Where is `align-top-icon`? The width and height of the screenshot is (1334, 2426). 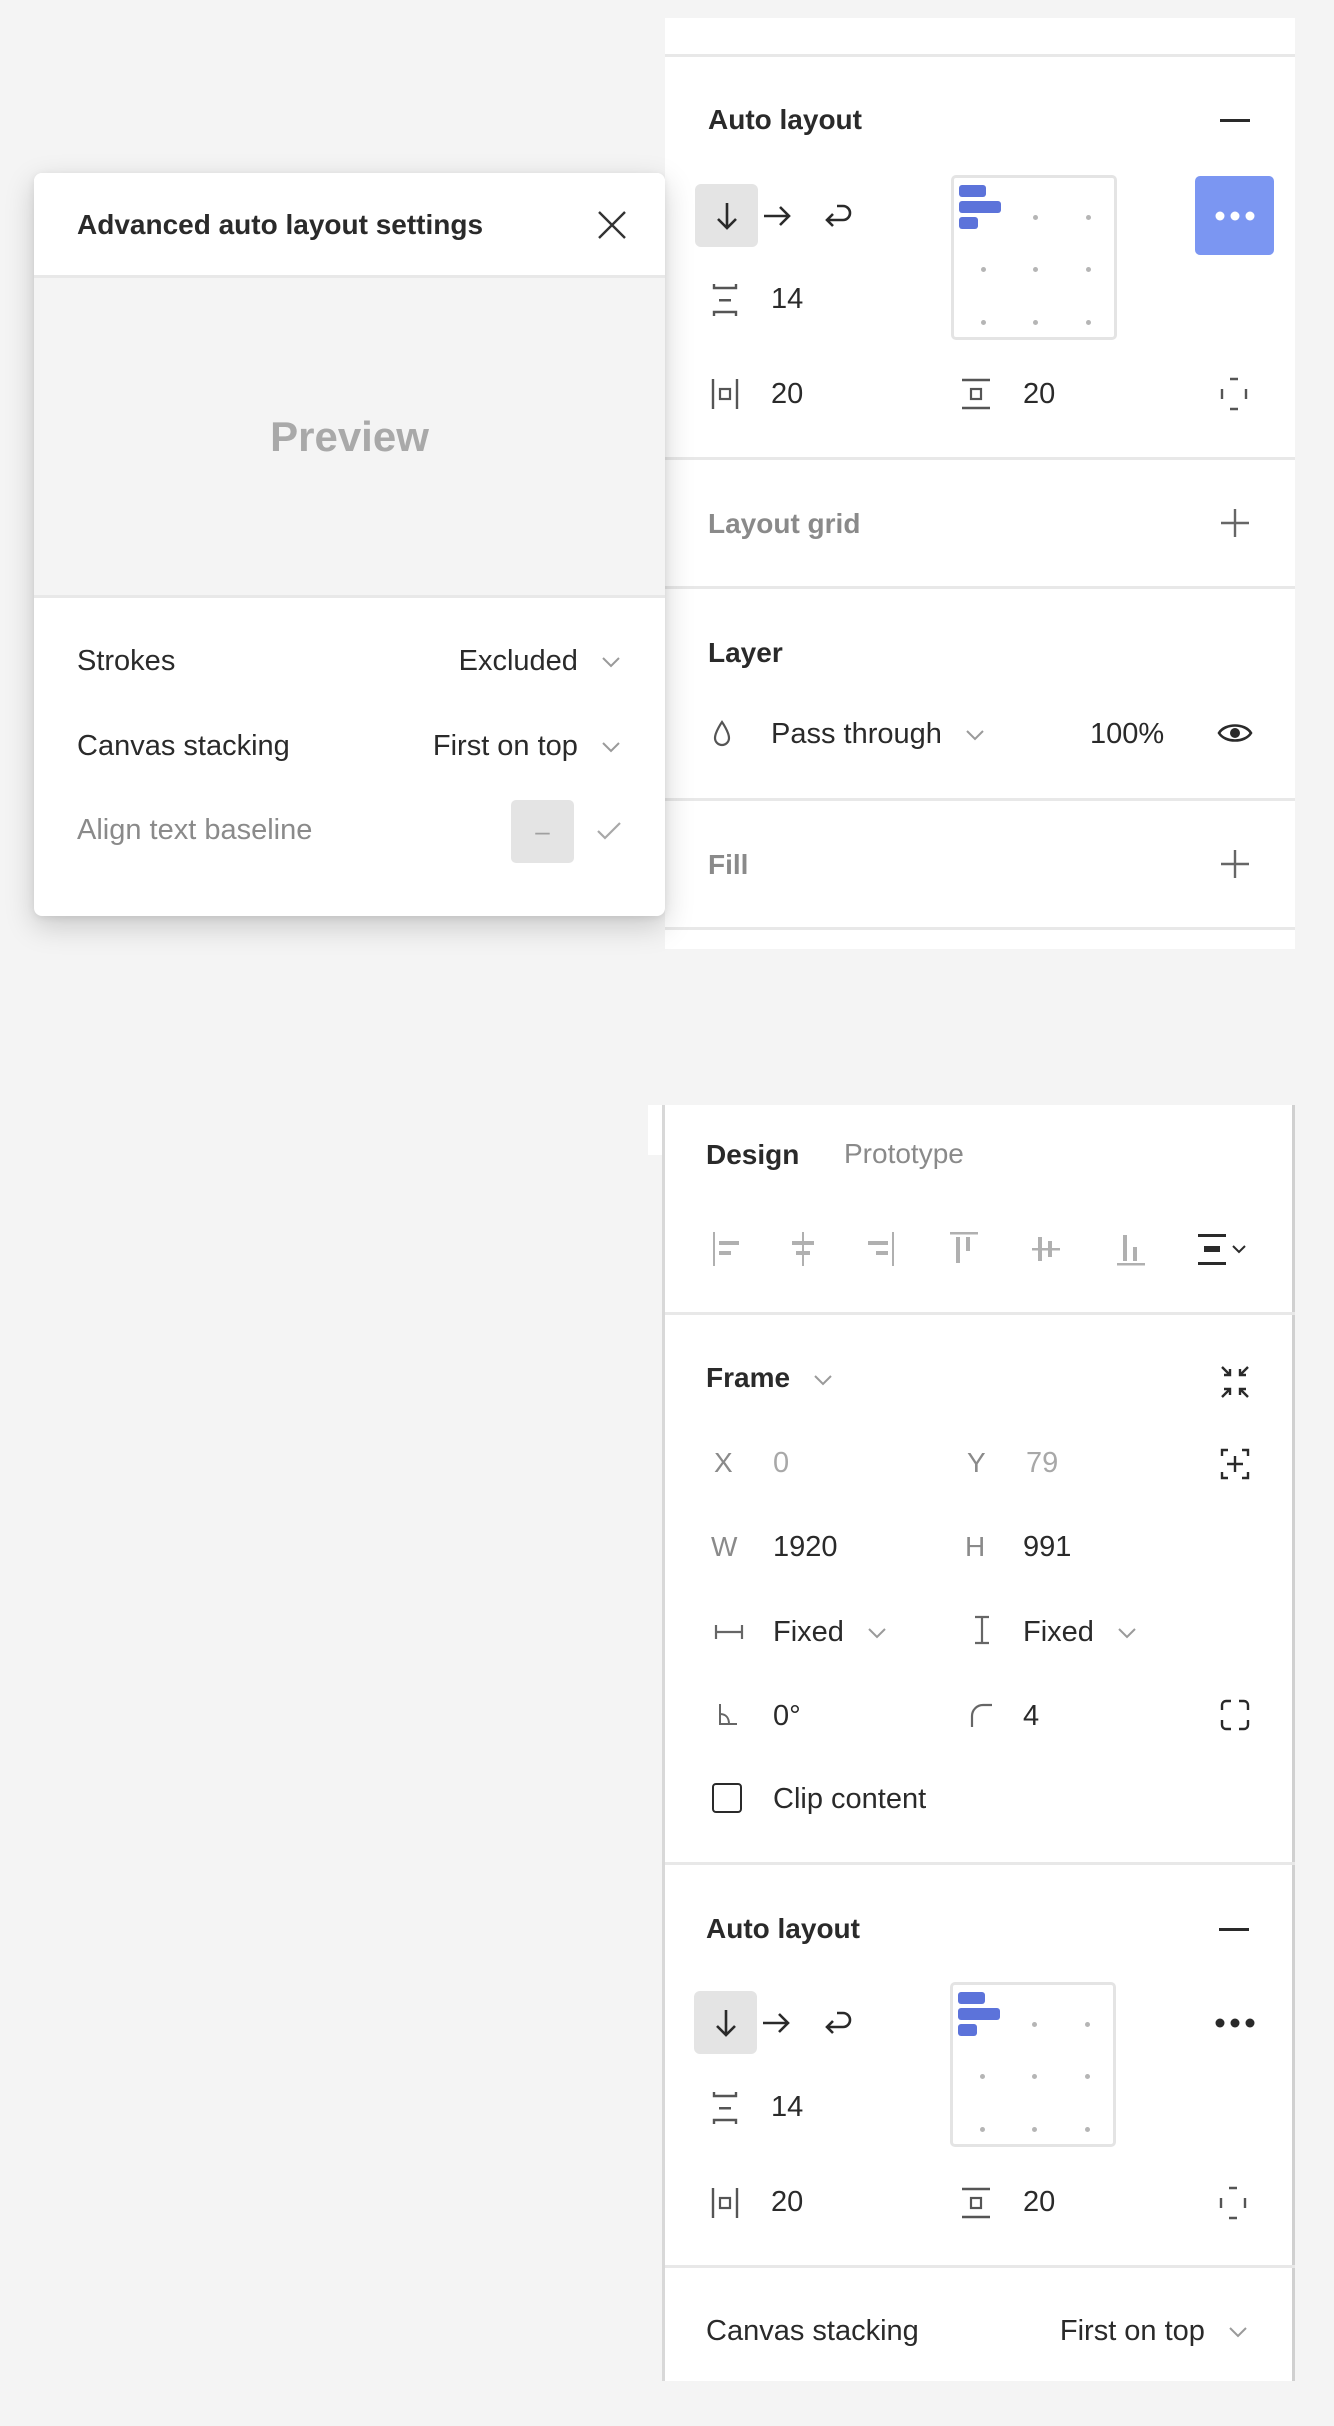
align-top-icon is located at coordinates (964, 1249).